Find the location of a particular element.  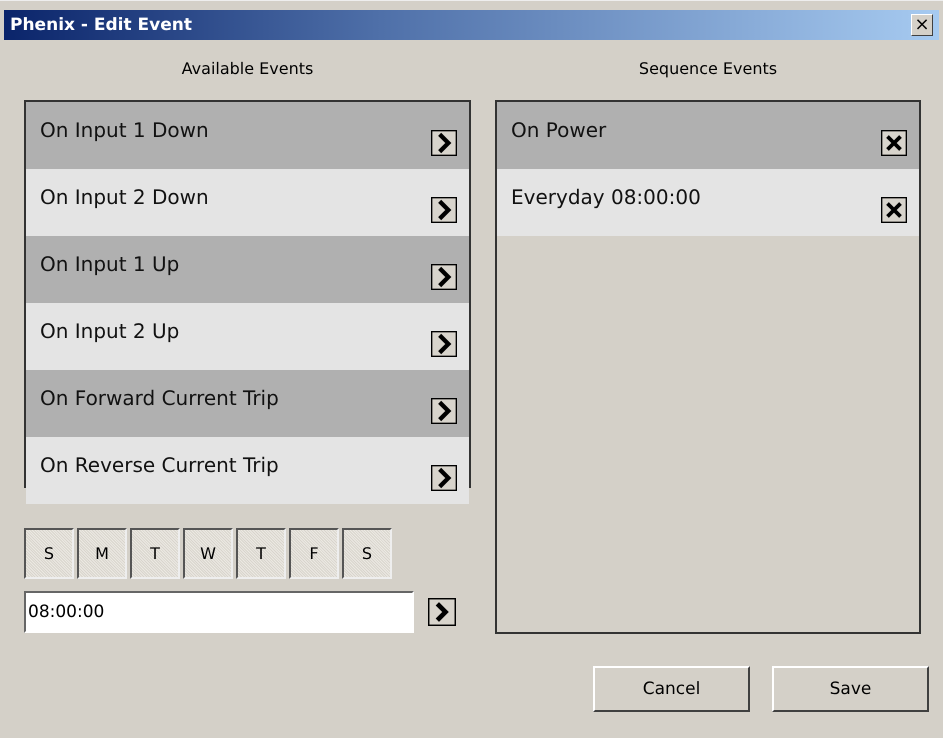

event-label: On Input 1 Down is located at coordinates (124, 130).